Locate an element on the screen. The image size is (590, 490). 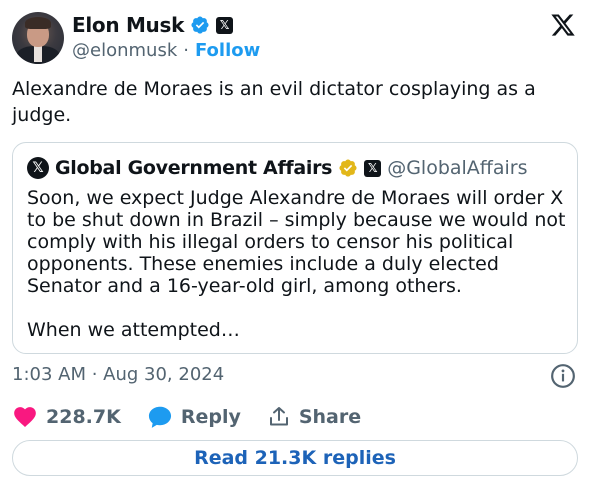
reply-bubble-icon is located at coordinates (159, 417).